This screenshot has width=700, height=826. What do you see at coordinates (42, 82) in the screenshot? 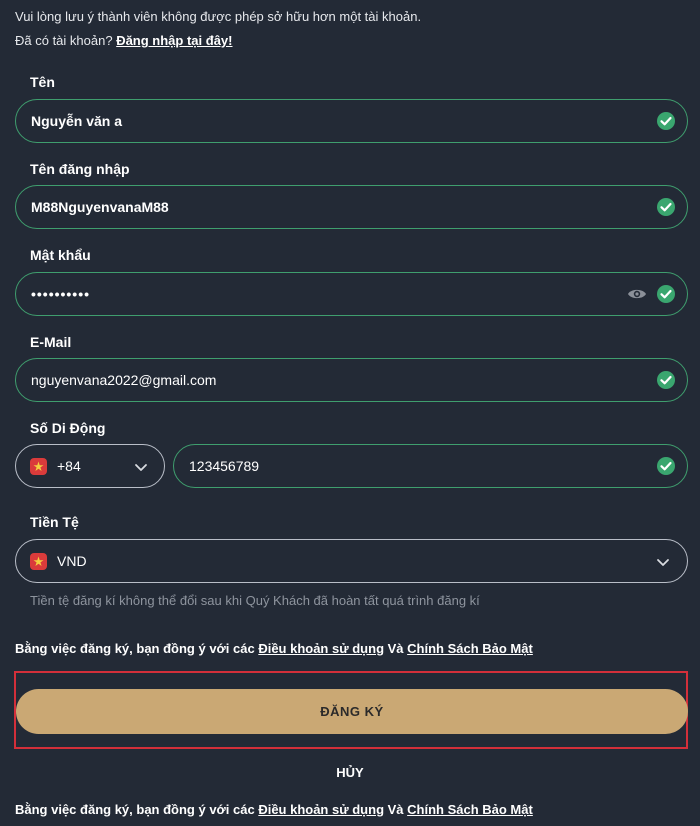
I see `name-label: Tên` at bounding box center [42, 82].